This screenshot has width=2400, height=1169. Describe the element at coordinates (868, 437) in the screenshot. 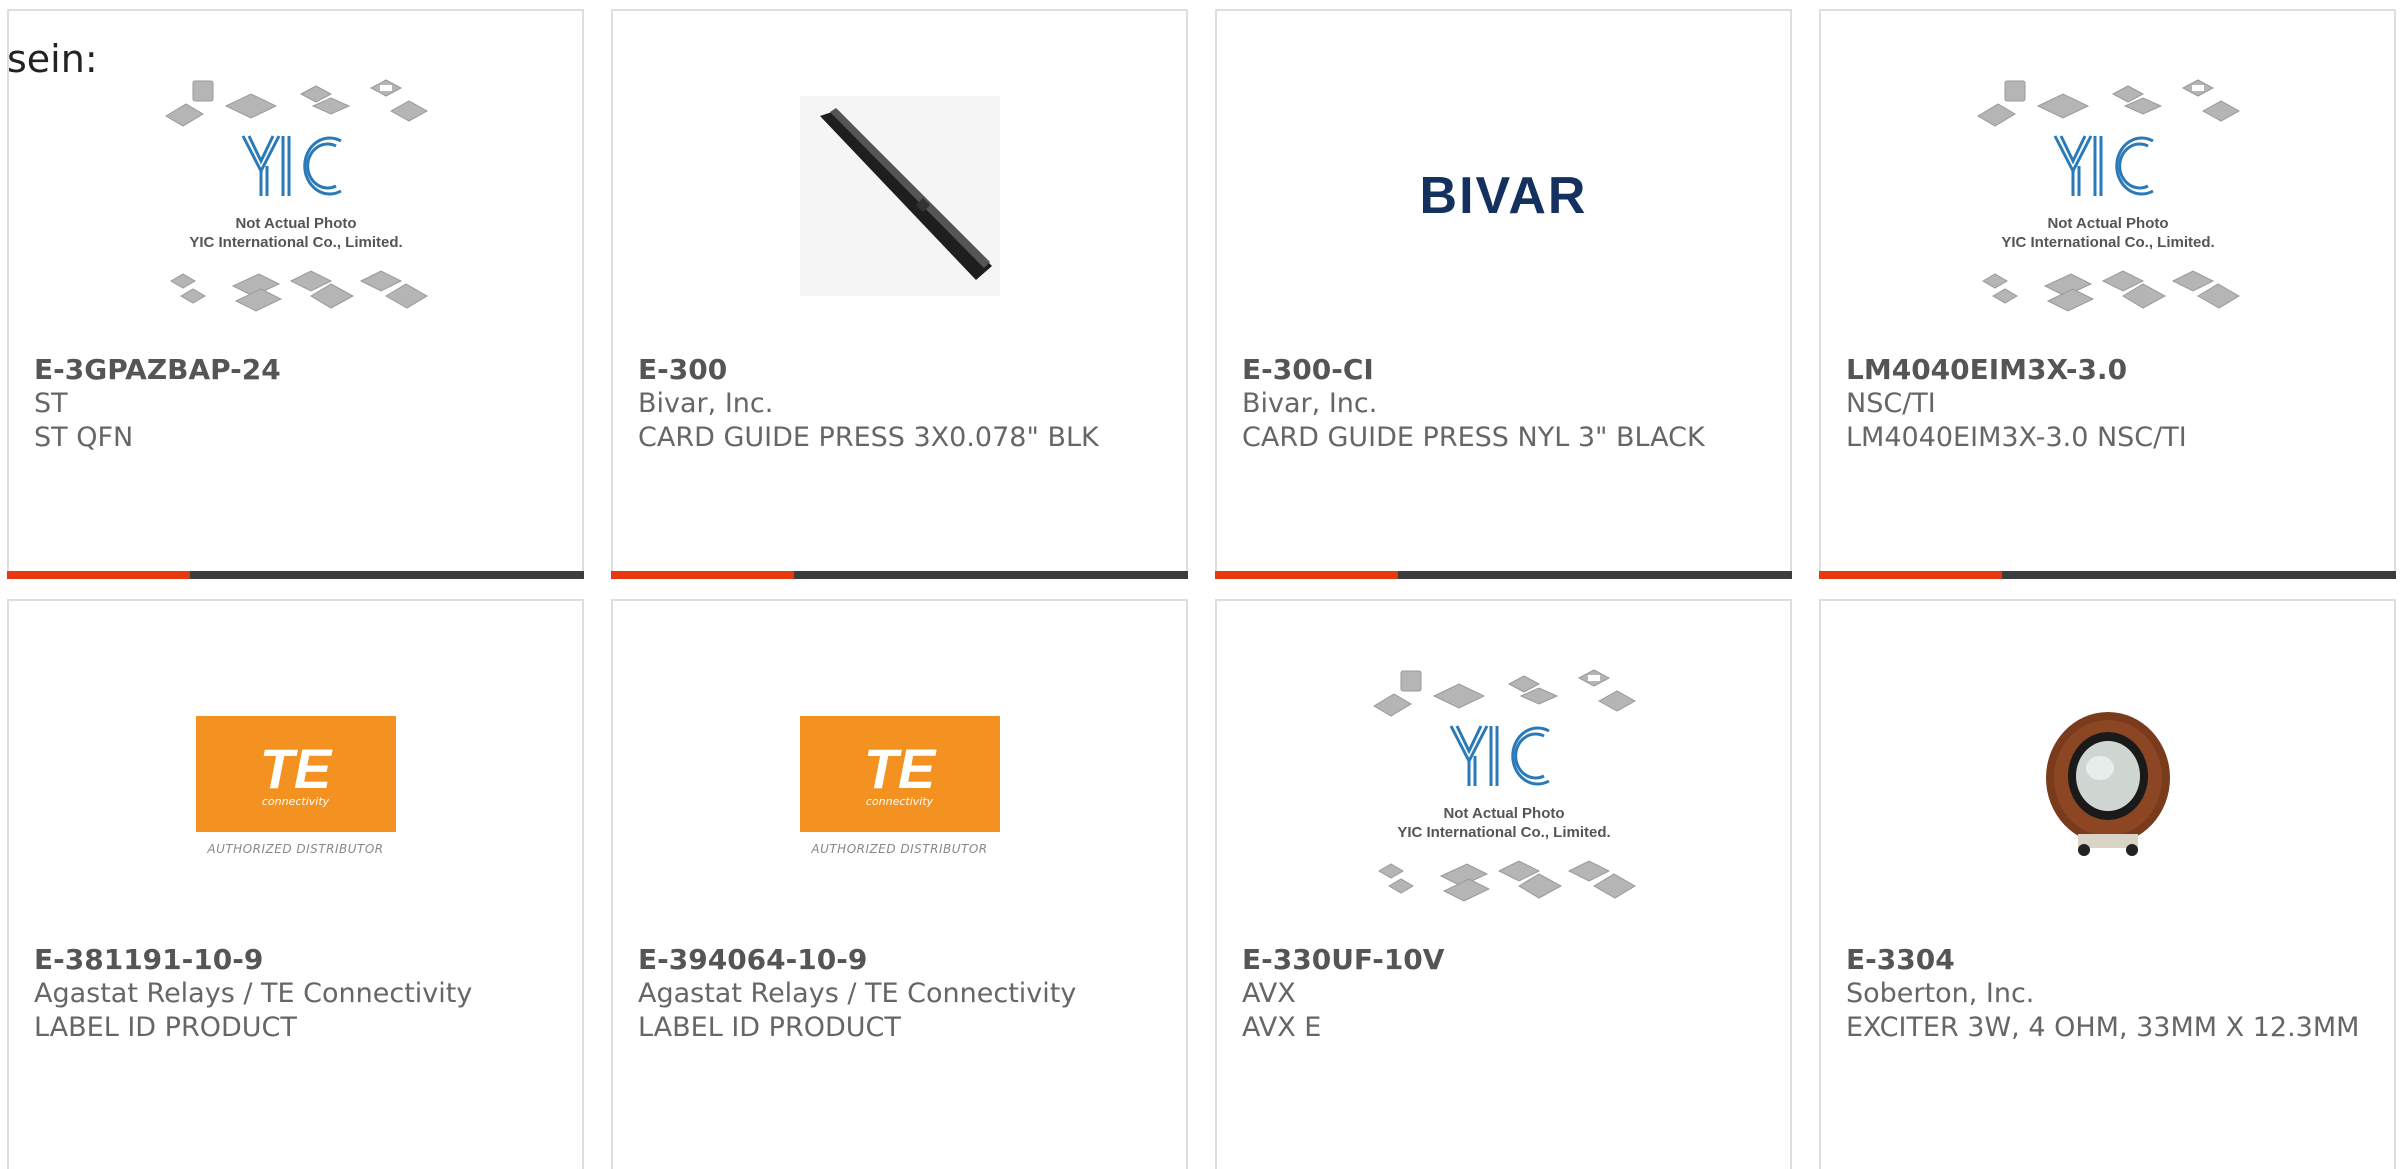

I see `description: CARD GUIDE PRESS 3X0.078" BLK` at that location.